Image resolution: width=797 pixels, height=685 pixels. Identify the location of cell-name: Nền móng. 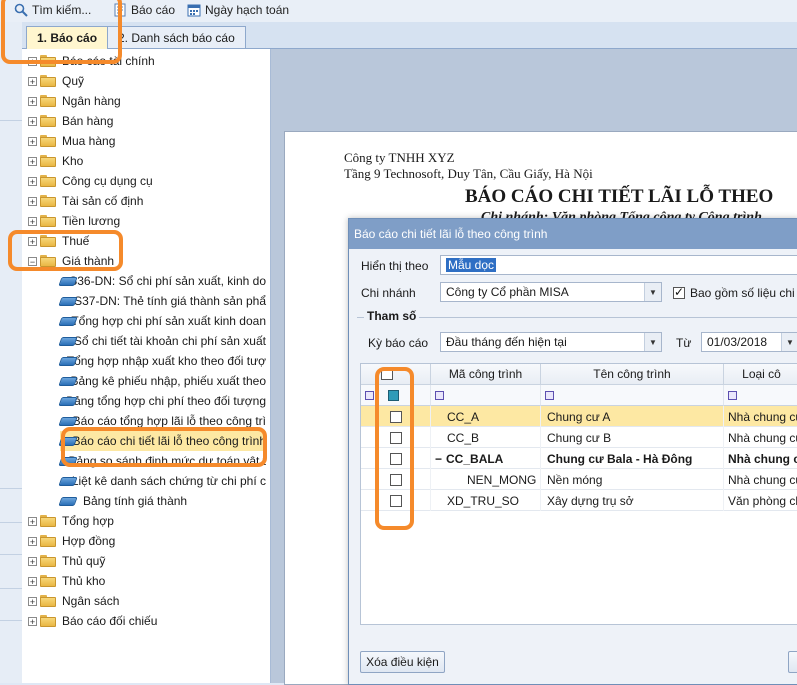
(632, 479).